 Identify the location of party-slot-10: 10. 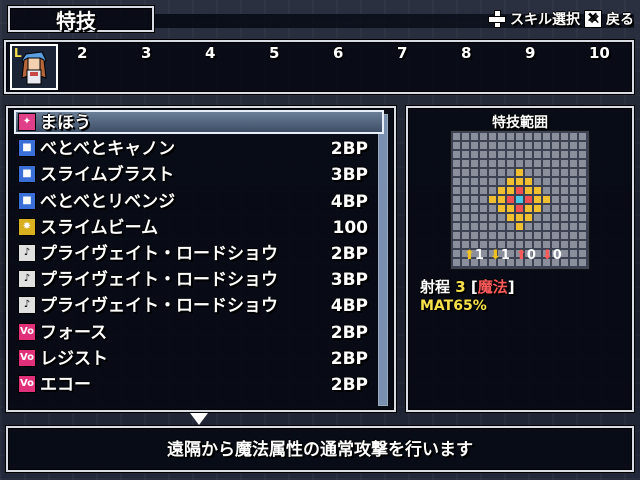
(599, 53).